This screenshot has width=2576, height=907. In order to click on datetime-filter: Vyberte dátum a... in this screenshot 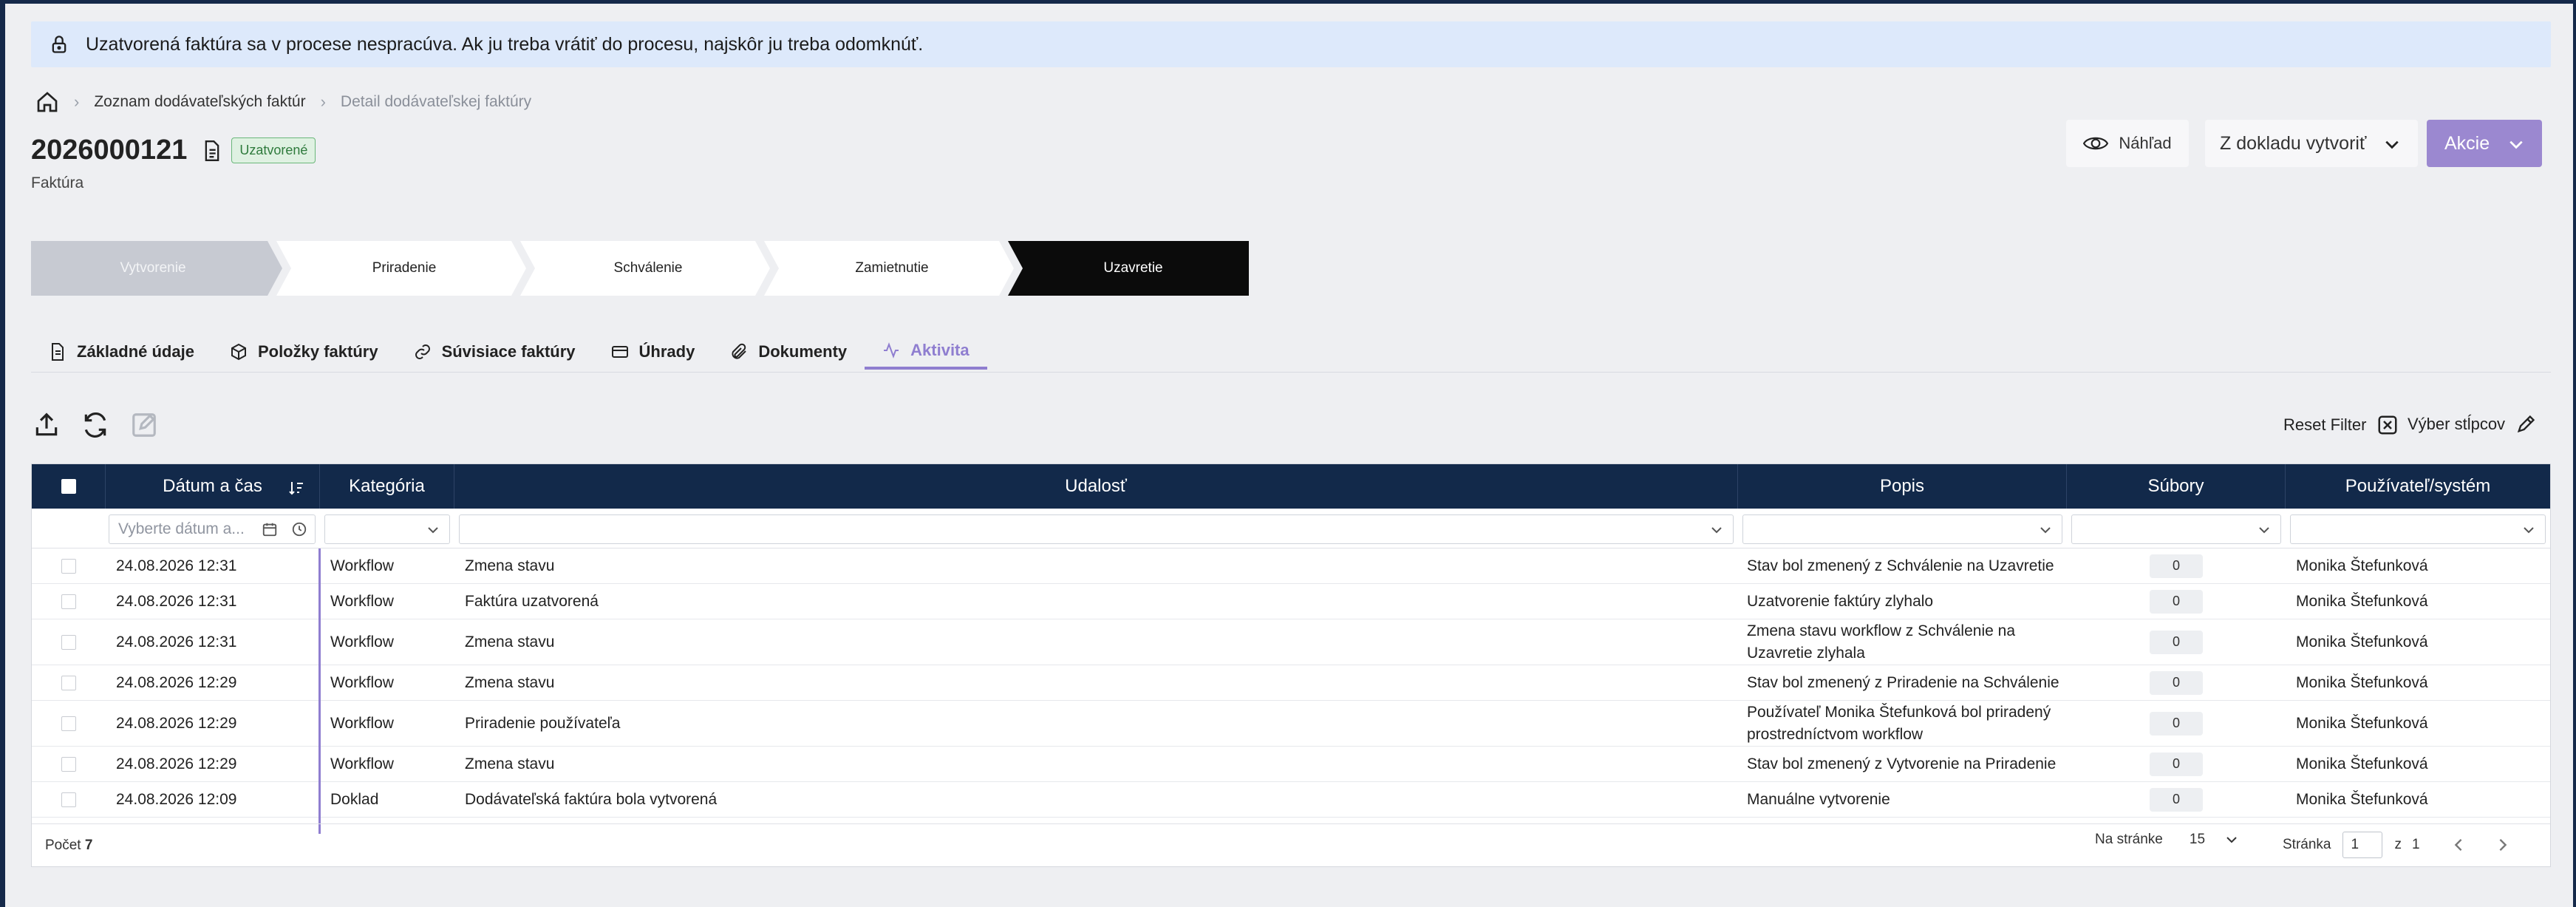, I will do `click(212, 529)`.